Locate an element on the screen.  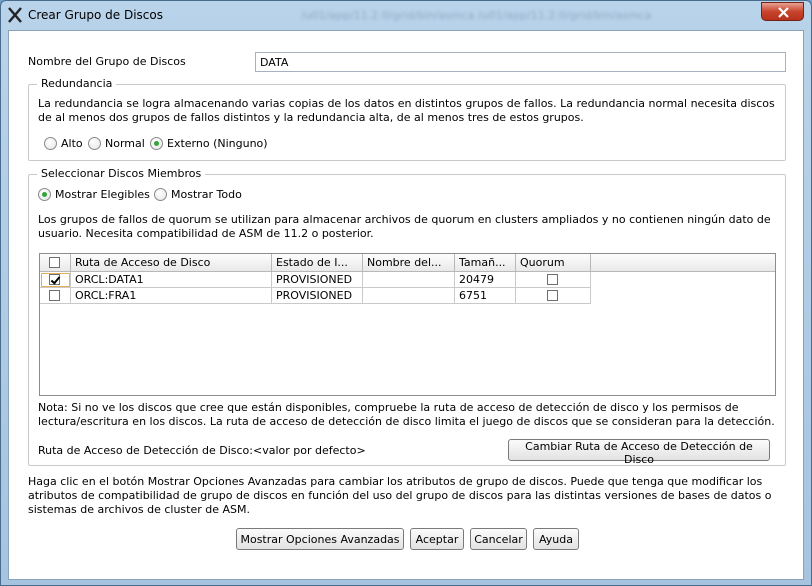
radio-alto: Alto is located at coordinates (63, 143).